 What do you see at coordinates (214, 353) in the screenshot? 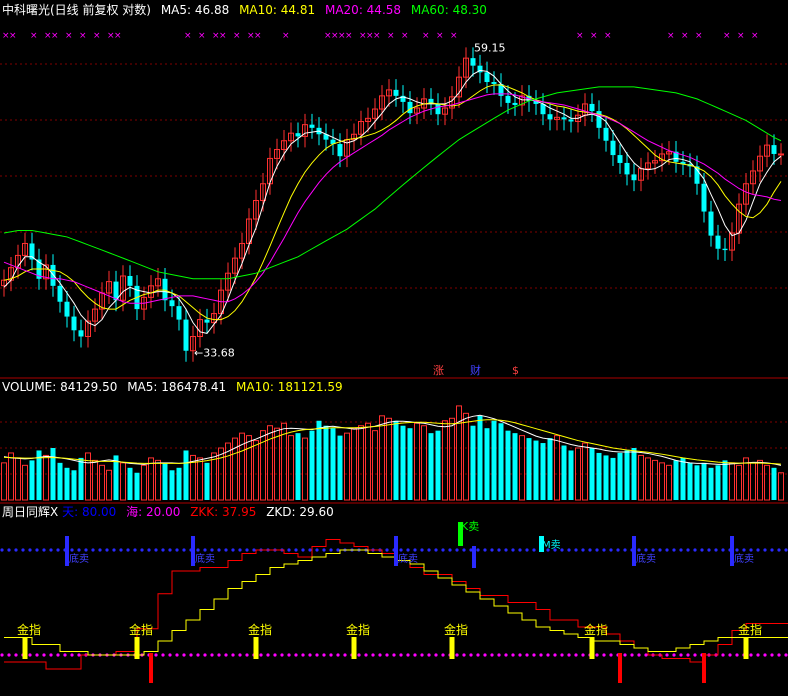
I see `low-price-label: ←33.68` at bounding box center [214, 353].